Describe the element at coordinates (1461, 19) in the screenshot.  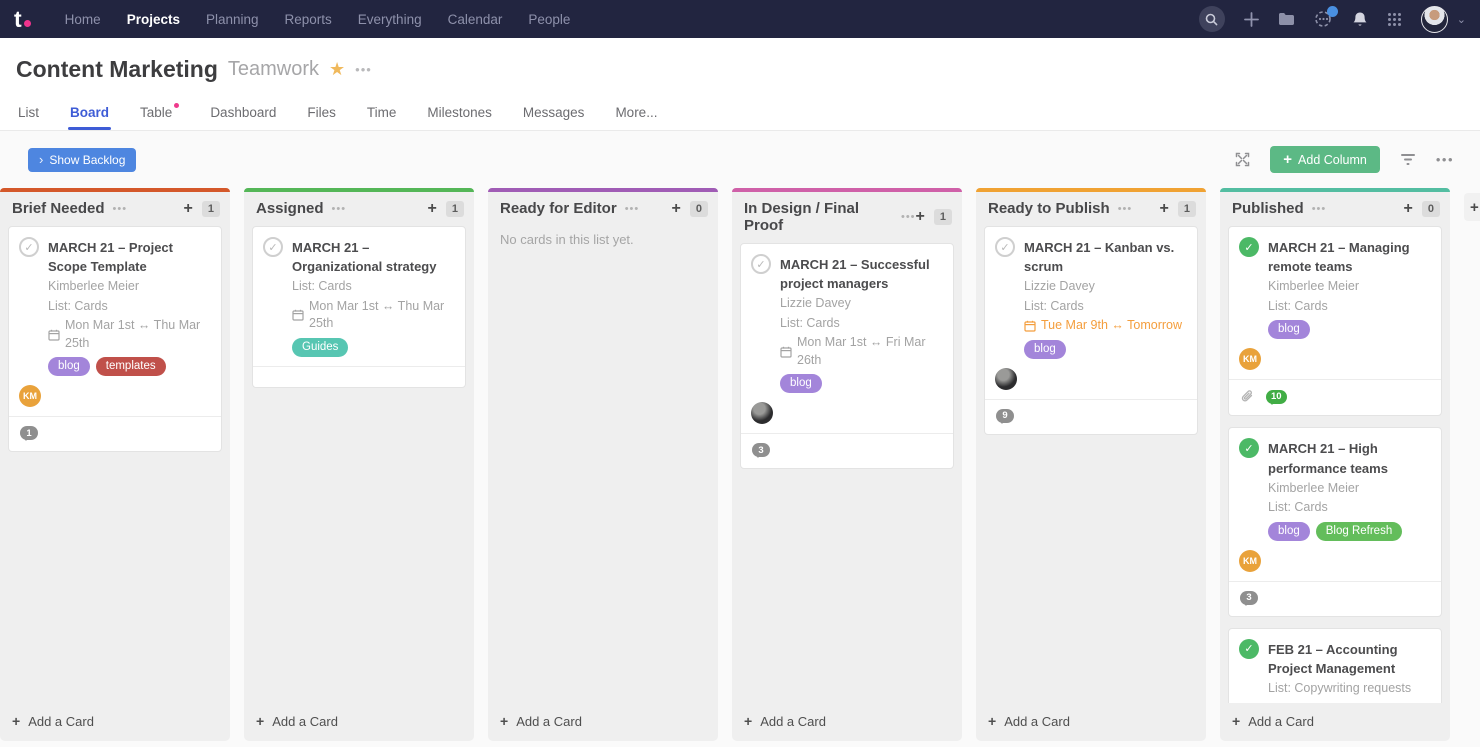
I see `chevron-down-icon: ⌄` at that location.